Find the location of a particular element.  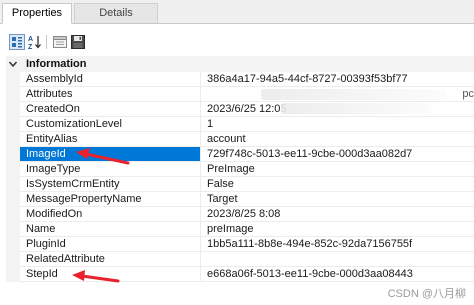

property-toolbar: A Z is located at coordinates (237, 42).